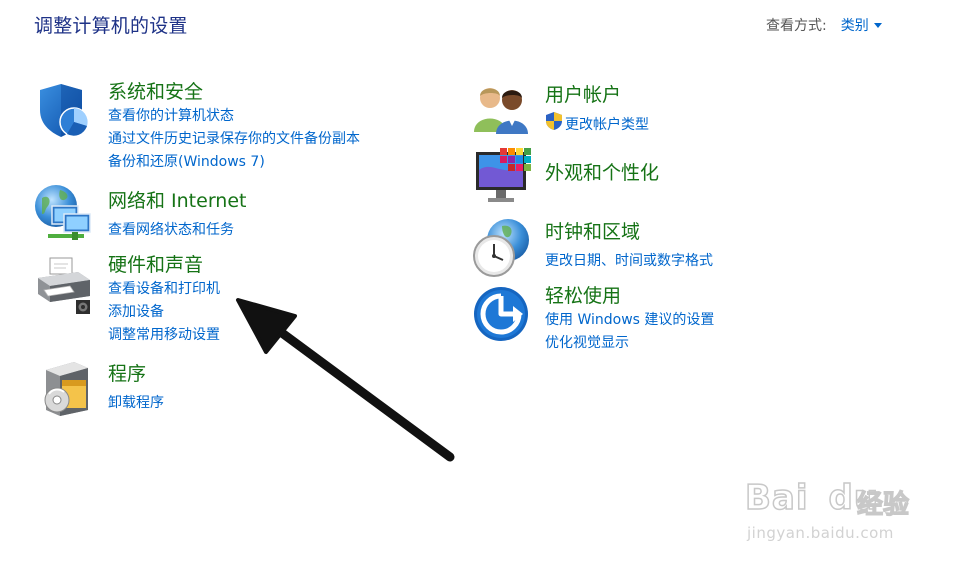  Describe the element at coordinates (171, 229) in the screenshot. I see `link-network-status: 查看网络状态和任务` at that location.